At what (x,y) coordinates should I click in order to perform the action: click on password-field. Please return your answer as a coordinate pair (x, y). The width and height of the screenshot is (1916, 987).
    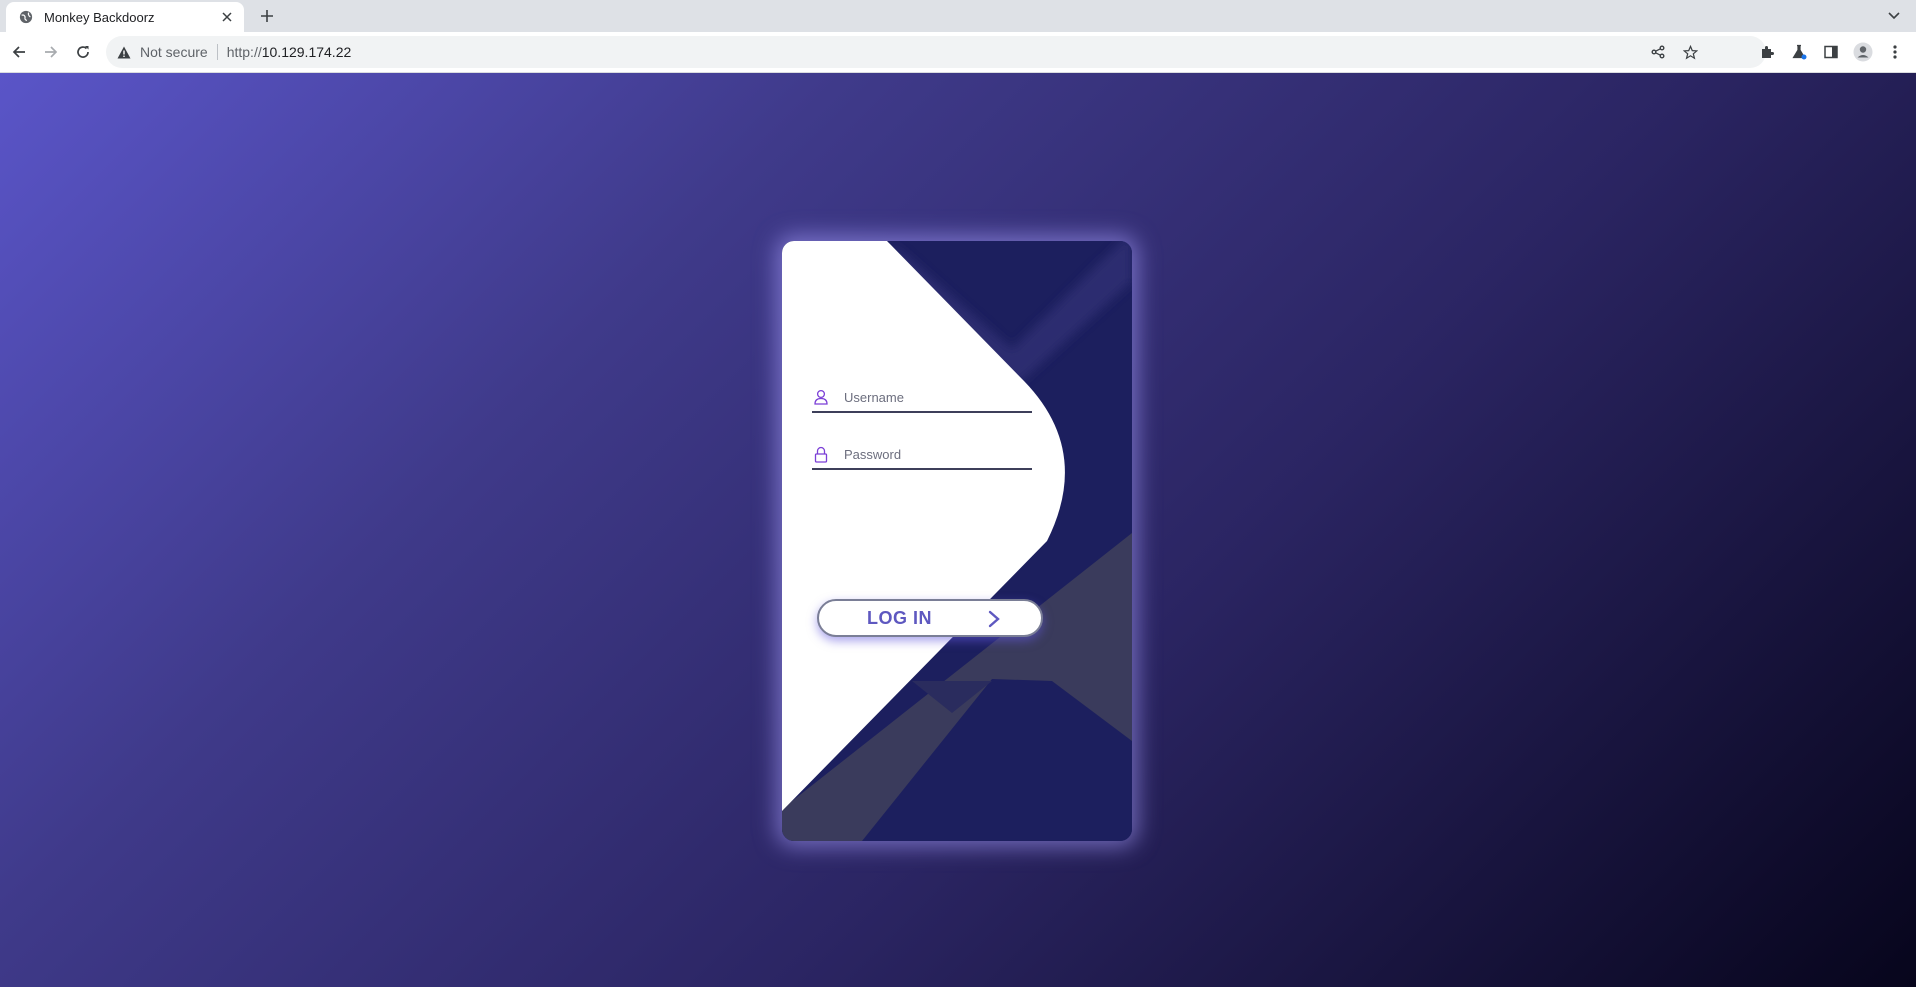
    Looking at the image, I should click on (922, 455).